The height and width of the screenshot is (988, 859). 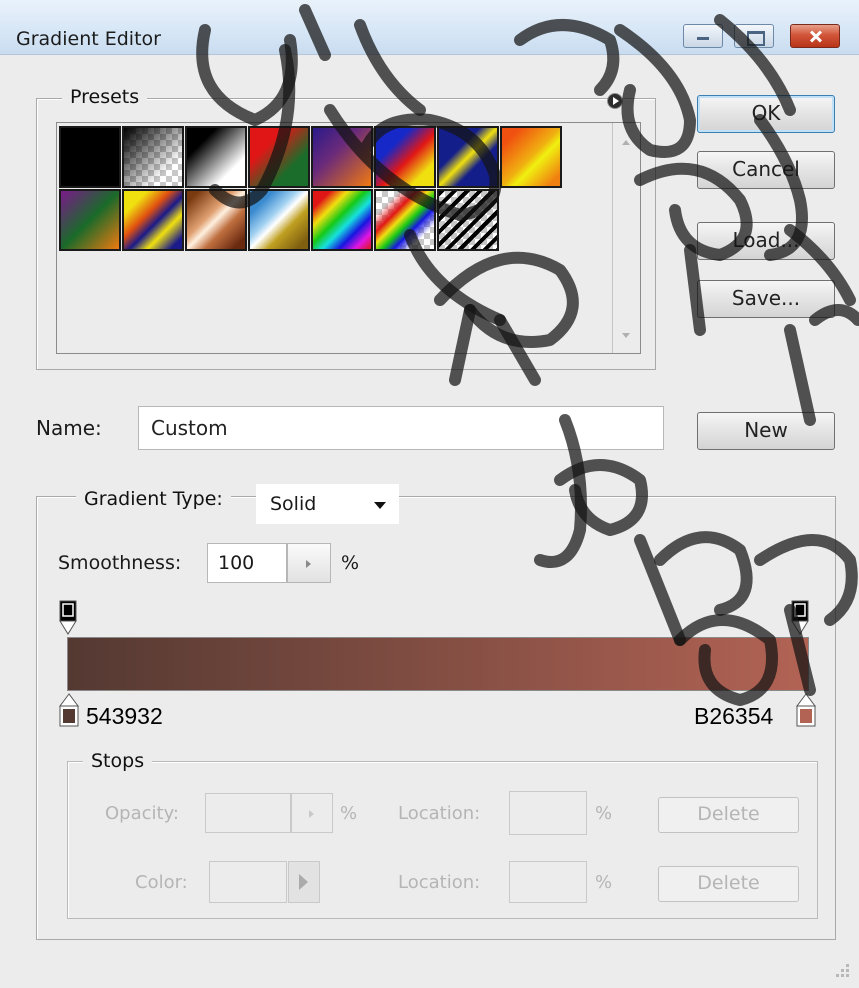 I want to click on maximize-button, so click(x=754, y=36).